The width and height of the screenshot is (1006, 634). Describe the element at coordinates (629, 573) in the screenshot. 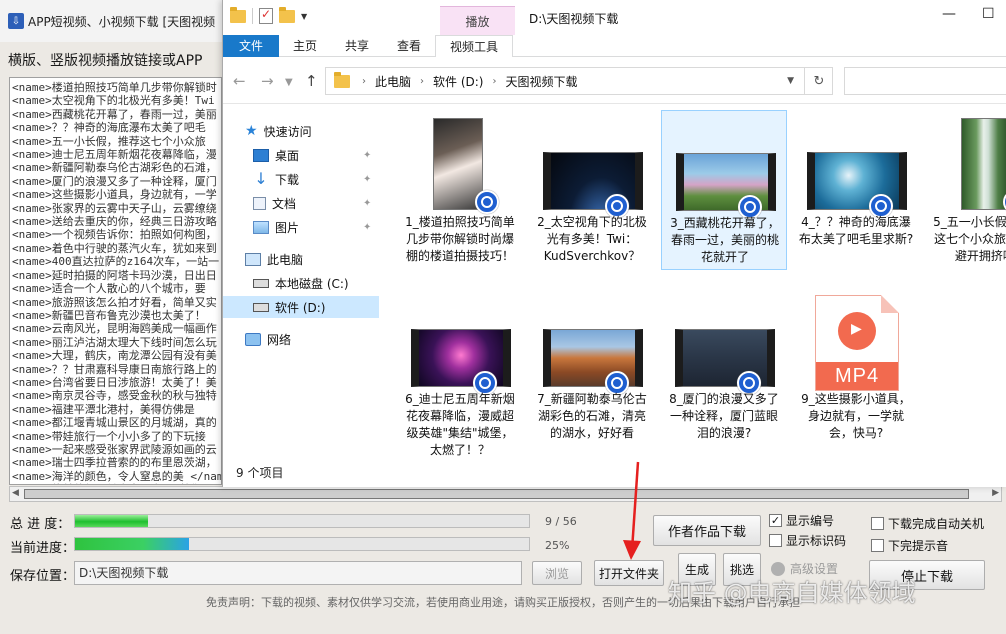

I see `open-folder-button: 打开文件夹` at that location.